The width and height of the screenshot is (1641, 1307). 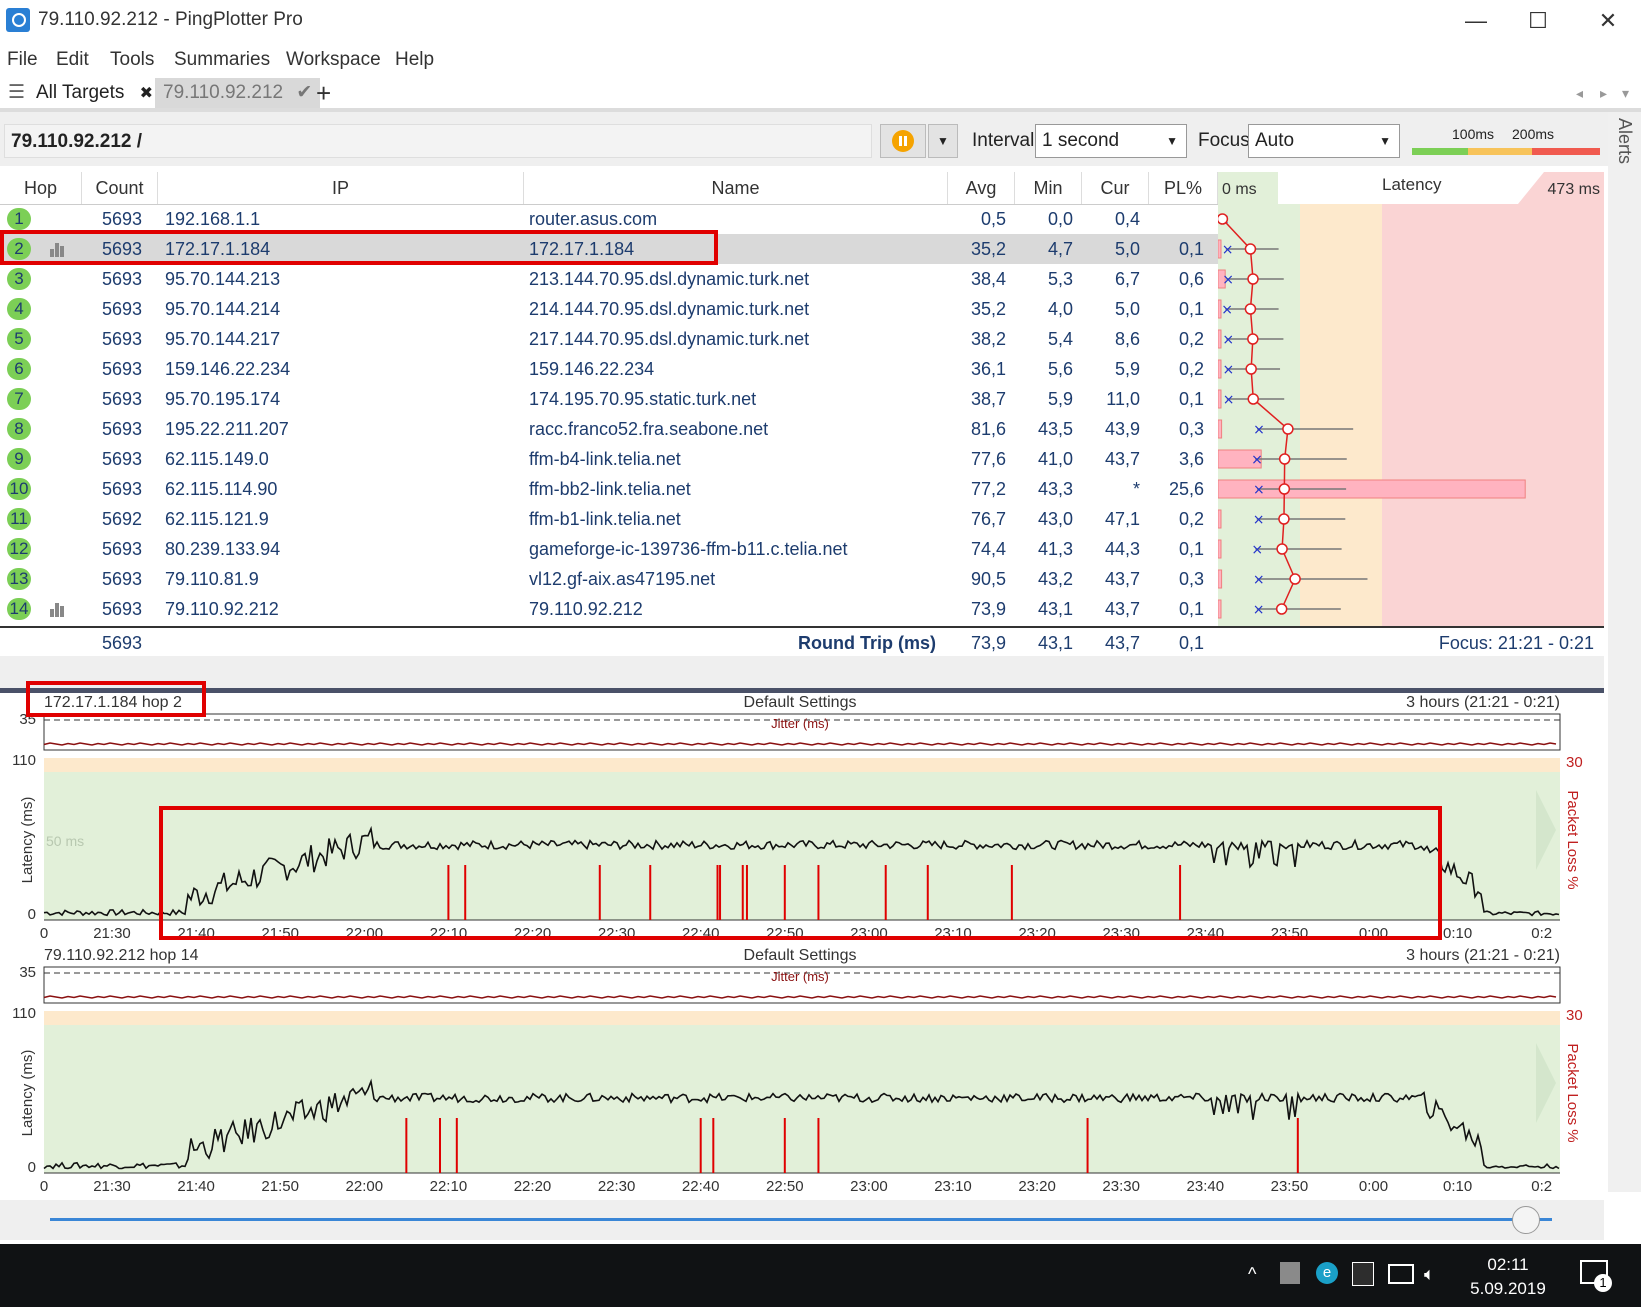 What do you see at coordinates (1191, 459) in the screenshot?
I see `cell-pl: 3,6` at bounding box center [1191, 459].